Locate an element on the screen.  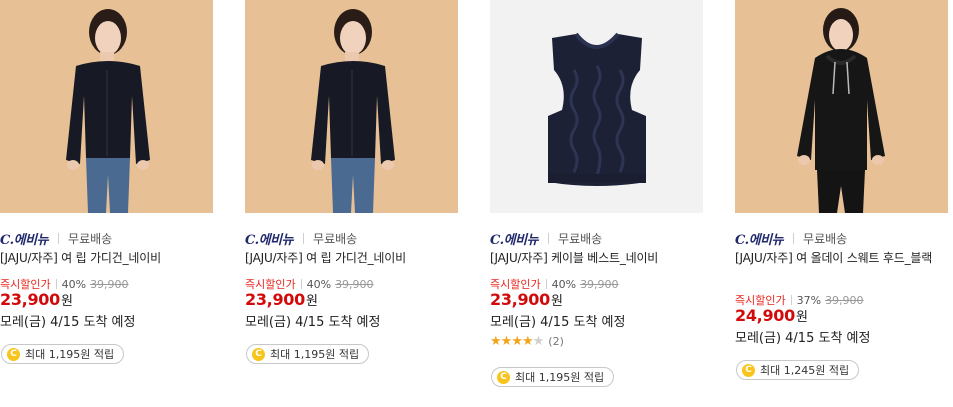
price-row: 24,900원 is located at coordinates (771, 315).